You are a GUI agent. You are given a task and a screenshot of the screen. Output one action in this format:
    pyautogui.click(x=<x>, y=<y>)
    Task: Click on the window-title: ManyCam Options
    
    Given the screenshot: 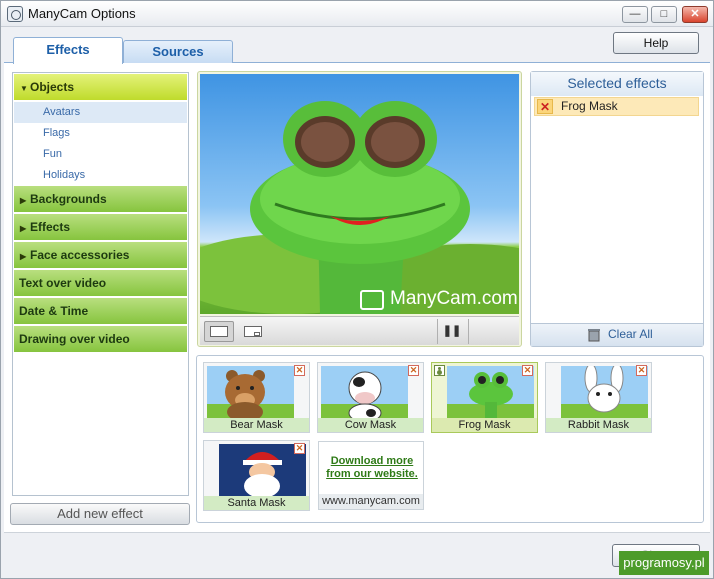 What is the action you would take?
    pyautogui.click(x=82, y=13)
    